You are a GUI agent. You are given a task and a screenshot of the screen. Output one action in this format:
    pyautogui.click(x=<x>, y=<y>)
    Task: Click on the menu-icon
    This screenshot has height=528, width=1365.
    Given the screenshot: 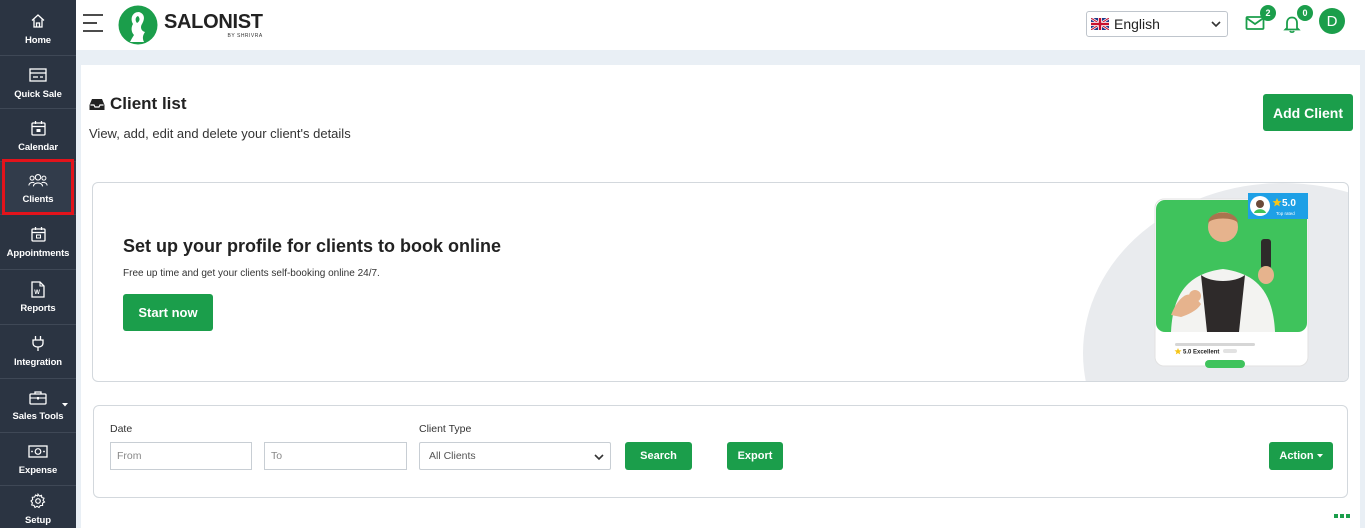 What is the action you would take?
    pyautogui.click(x=93, y=23)
    